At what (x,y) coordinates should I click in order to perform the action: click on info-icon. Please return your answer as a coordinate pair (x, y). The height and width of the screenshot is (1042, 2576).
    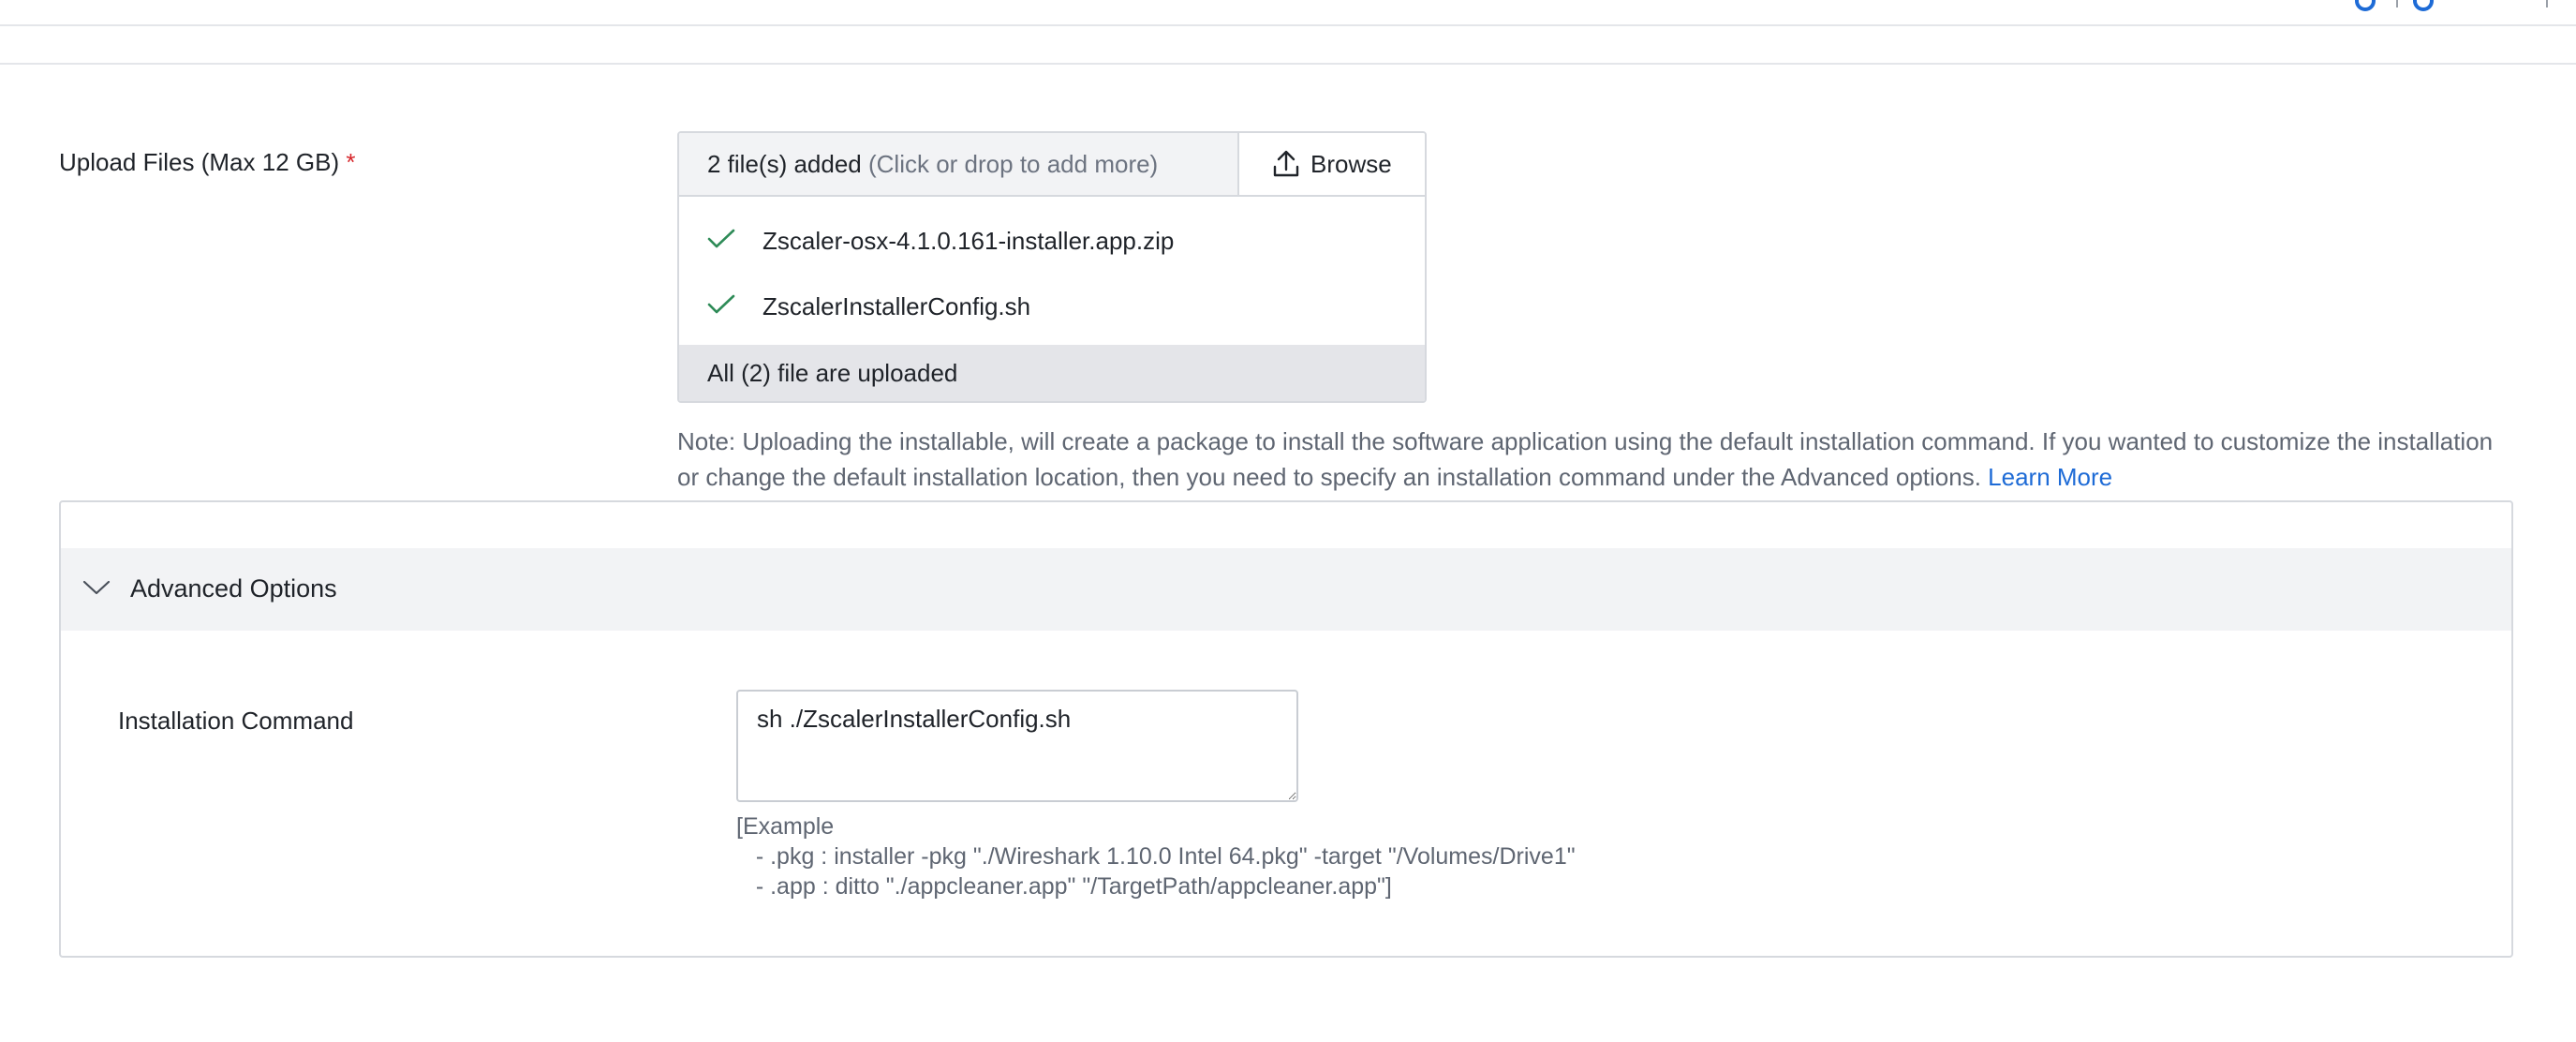
    Looking at the image, I should click on (2423, 6).